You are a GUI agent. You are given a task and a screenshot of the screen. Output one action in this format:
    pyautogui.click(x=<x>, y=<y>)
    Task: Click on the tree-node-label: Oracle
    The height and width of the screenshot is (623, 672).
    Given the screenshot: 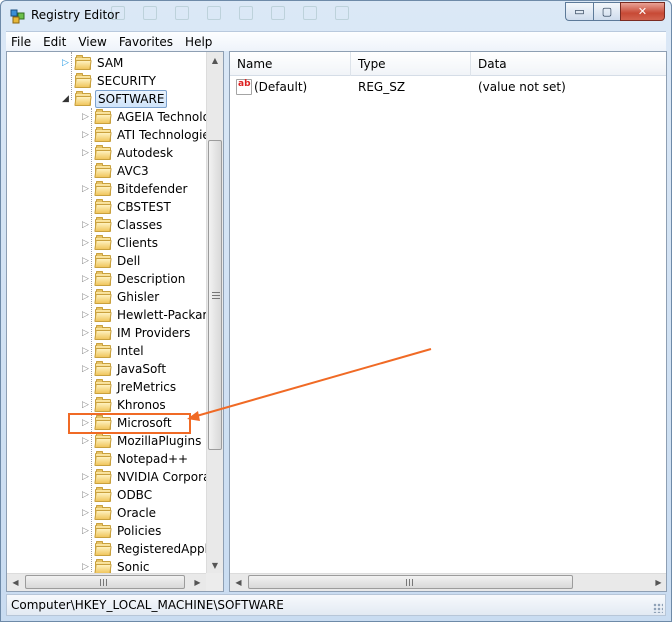 What is the action you would take?
    pyautogui.click(x=137, y=513)
    